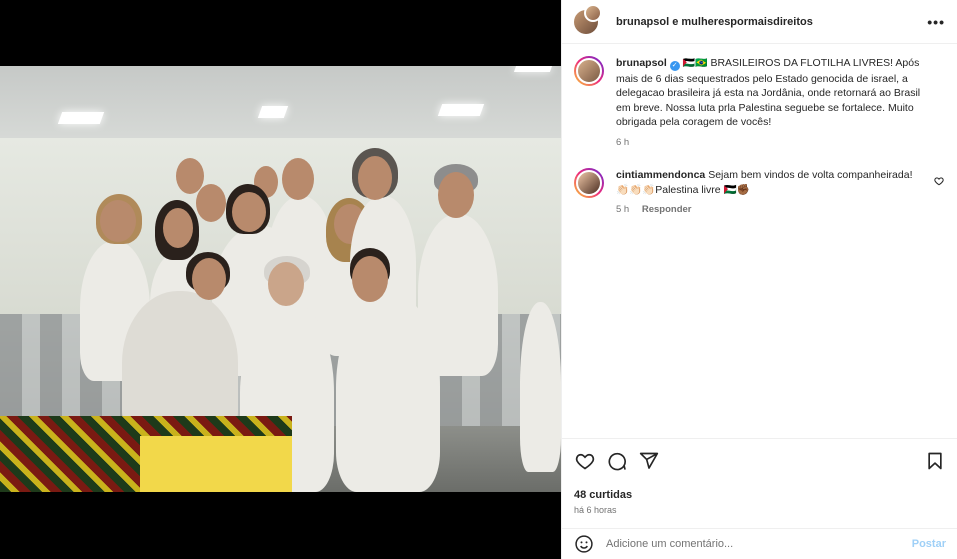 The width and height of the screenshot is (957, 559). Describe the element at coordinates (771, 22) in the screenshot. I see `post-authors: brunapsol e mulherespormaisdireitos` at that location.